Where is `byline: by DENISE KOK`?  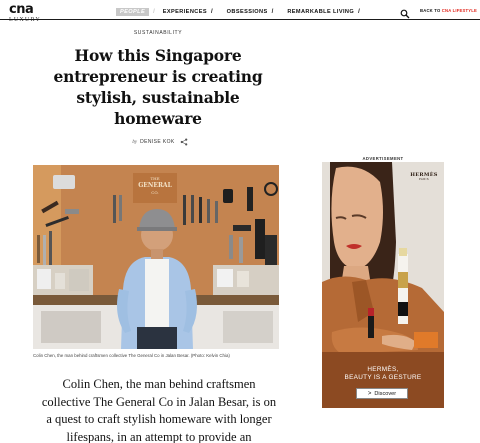 byline: by DENISE KOK is located at coordinates (160, 142).